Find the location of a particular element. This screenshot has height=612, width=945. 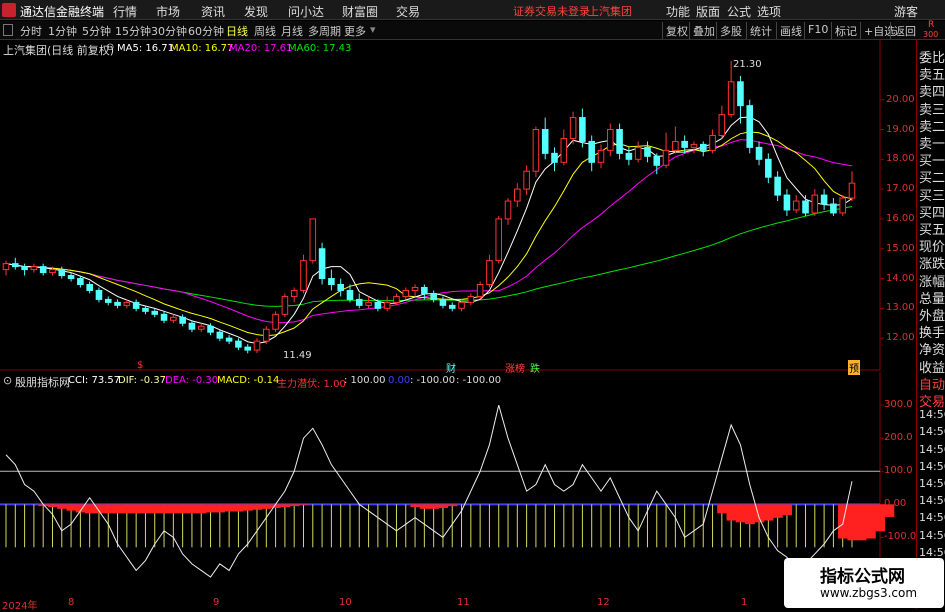

login-notice: 证券交易未登录 is located at coordinates (551, 11).